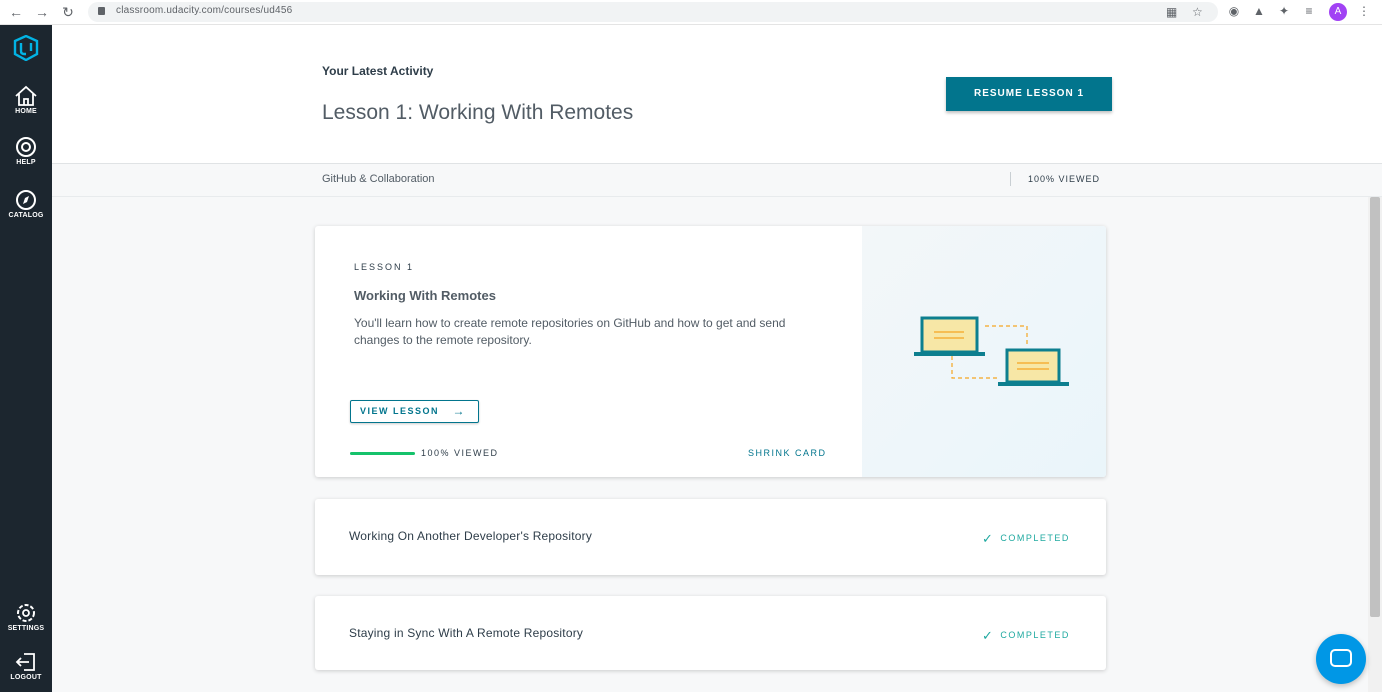 This screenshot has width=1382, height=692. Describe the element at coordinates (1064, 179) in the screenshot. I see `course-viewed-status: 100% VIEWED` at that location.